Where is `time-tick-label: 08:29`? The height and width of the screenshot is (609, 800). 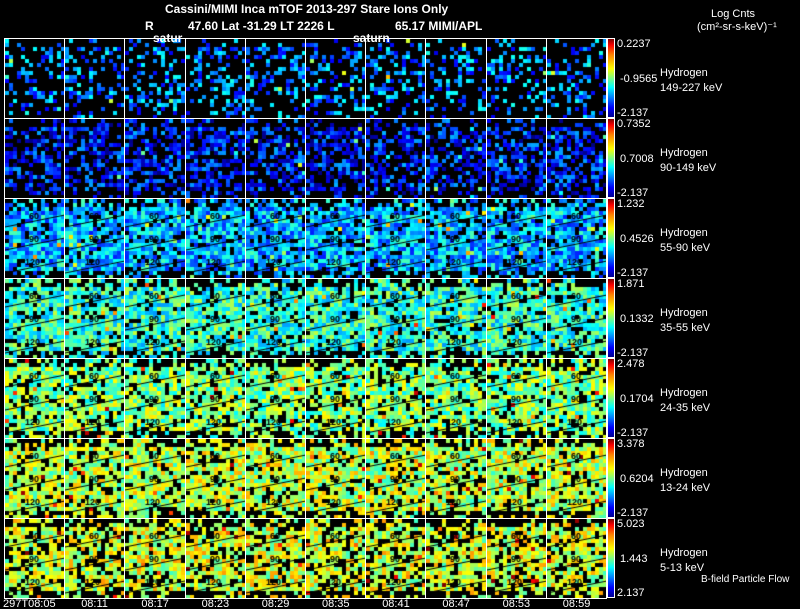 time-tick-label: 08:29 is located at coordinates (275, 603).